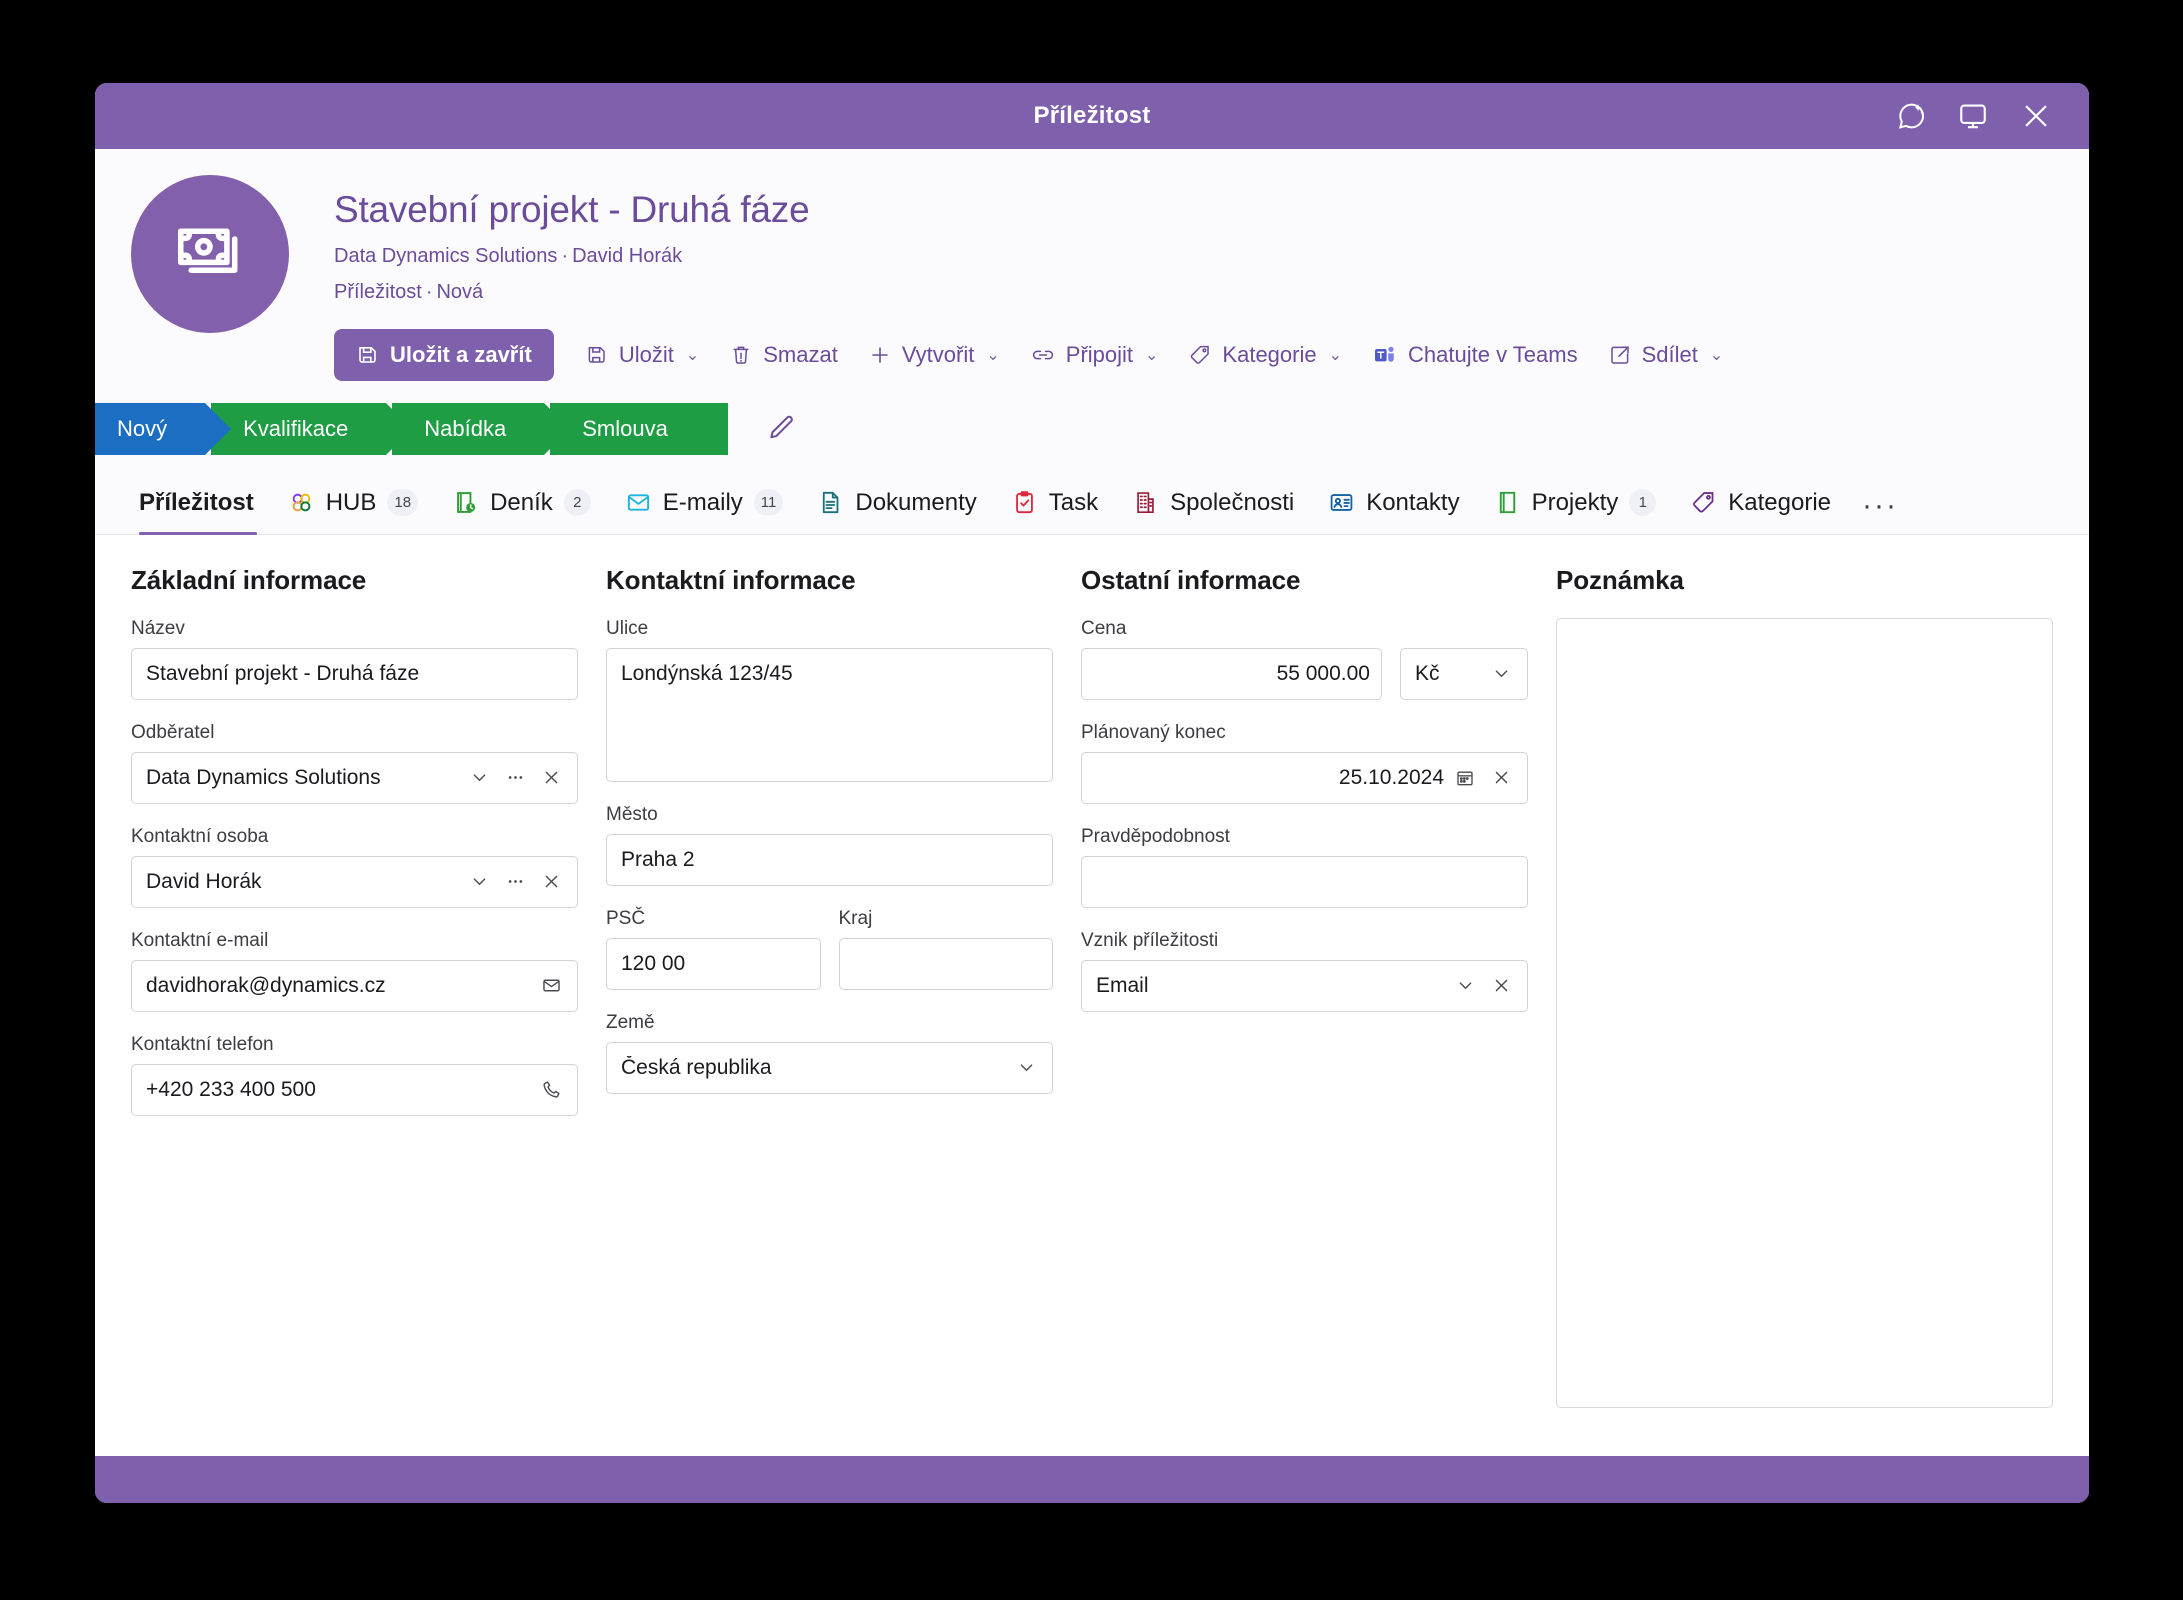 This screenshot has width=2183, height=1600. I want to click on ulice-textarea: Londýnská 123/45, so click(829, 714).